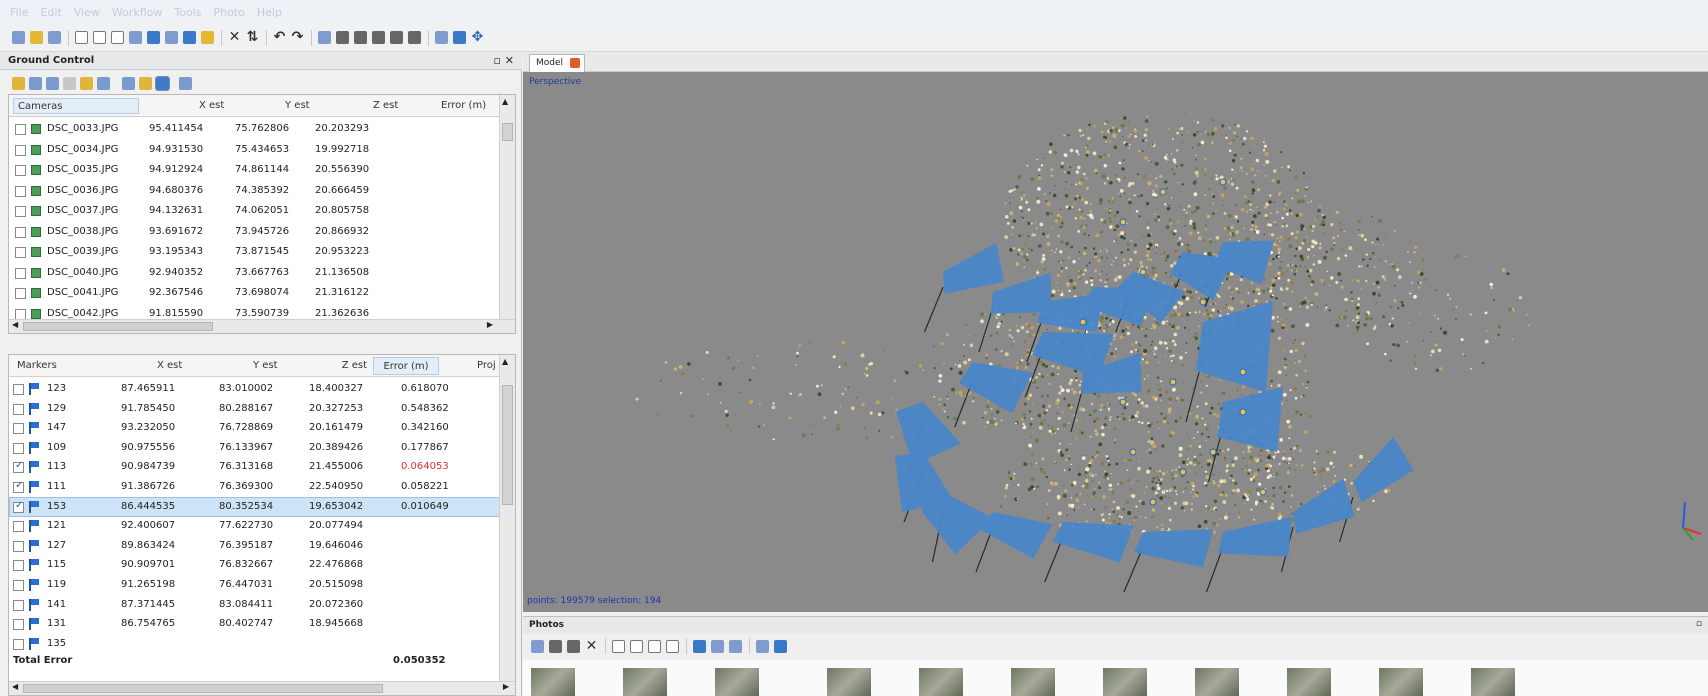 The image size is (1708, 696). I want to click on header-z-est: Z est, so click(385, 105).